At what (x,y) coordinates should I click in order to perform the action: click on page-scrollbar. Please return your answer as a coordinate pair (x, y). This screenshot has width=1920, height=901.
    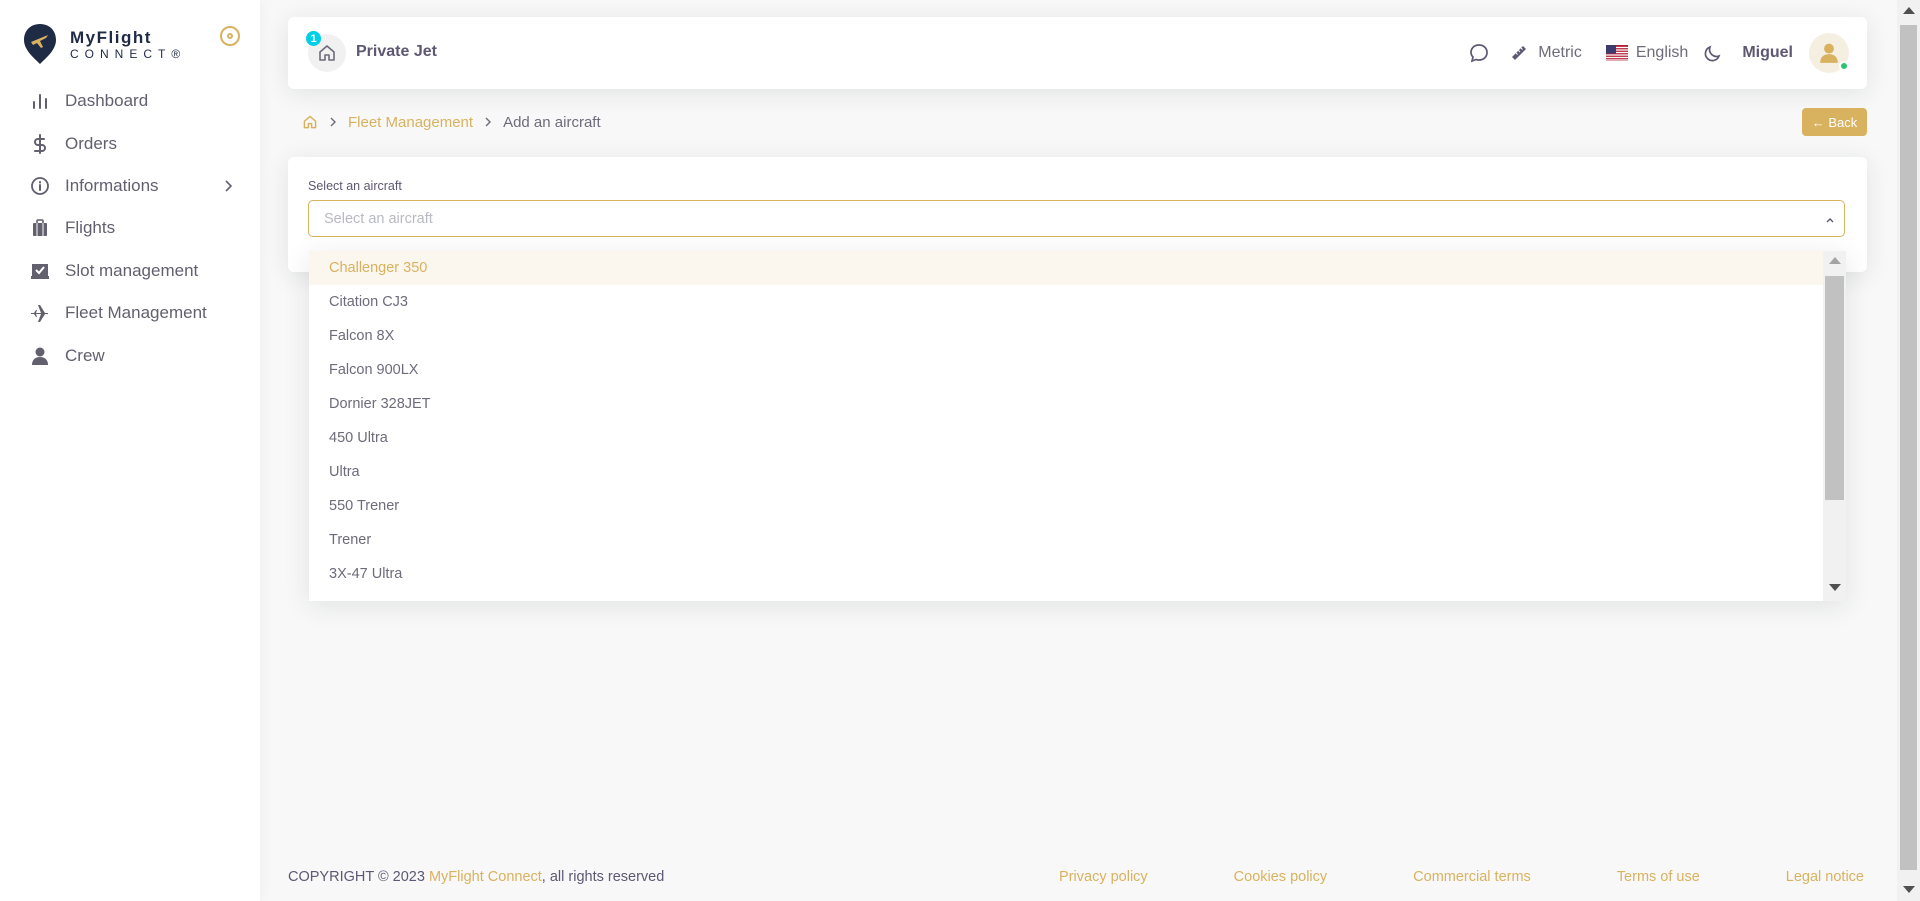
    Looking at the image, I should click on (1908, 450).